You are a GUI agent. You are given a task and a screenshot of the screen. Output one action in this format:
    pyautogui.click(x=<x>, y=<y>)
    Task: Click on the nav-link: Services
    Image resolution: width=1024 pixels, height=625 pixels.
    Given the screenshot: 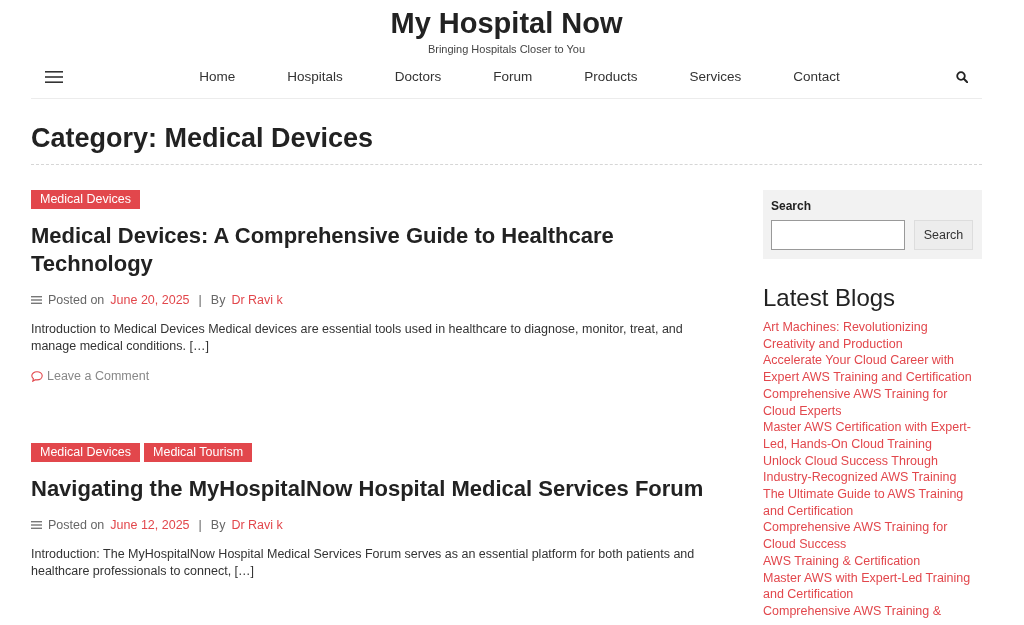 What is the action you would take?
    pyautogui.click(x=715, y=77)
    